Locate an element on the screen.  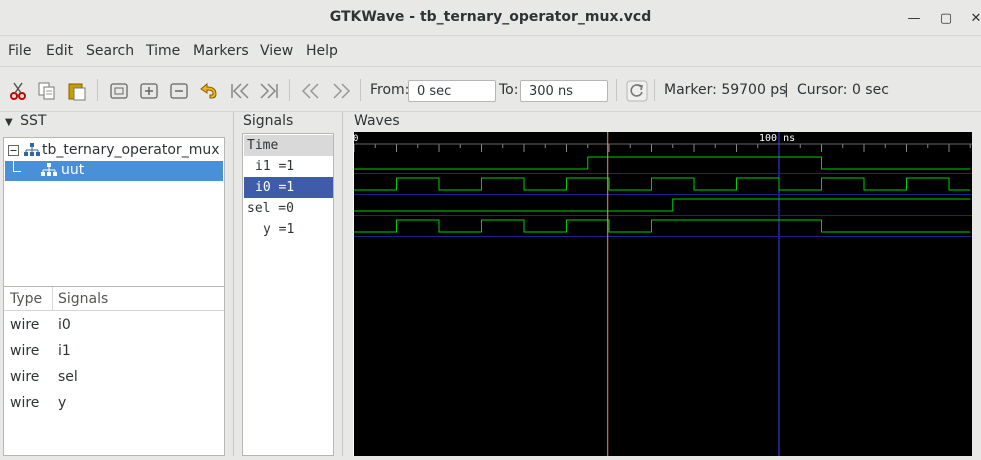
sst-header: ▼ SST is located at coordinates (25, 121).